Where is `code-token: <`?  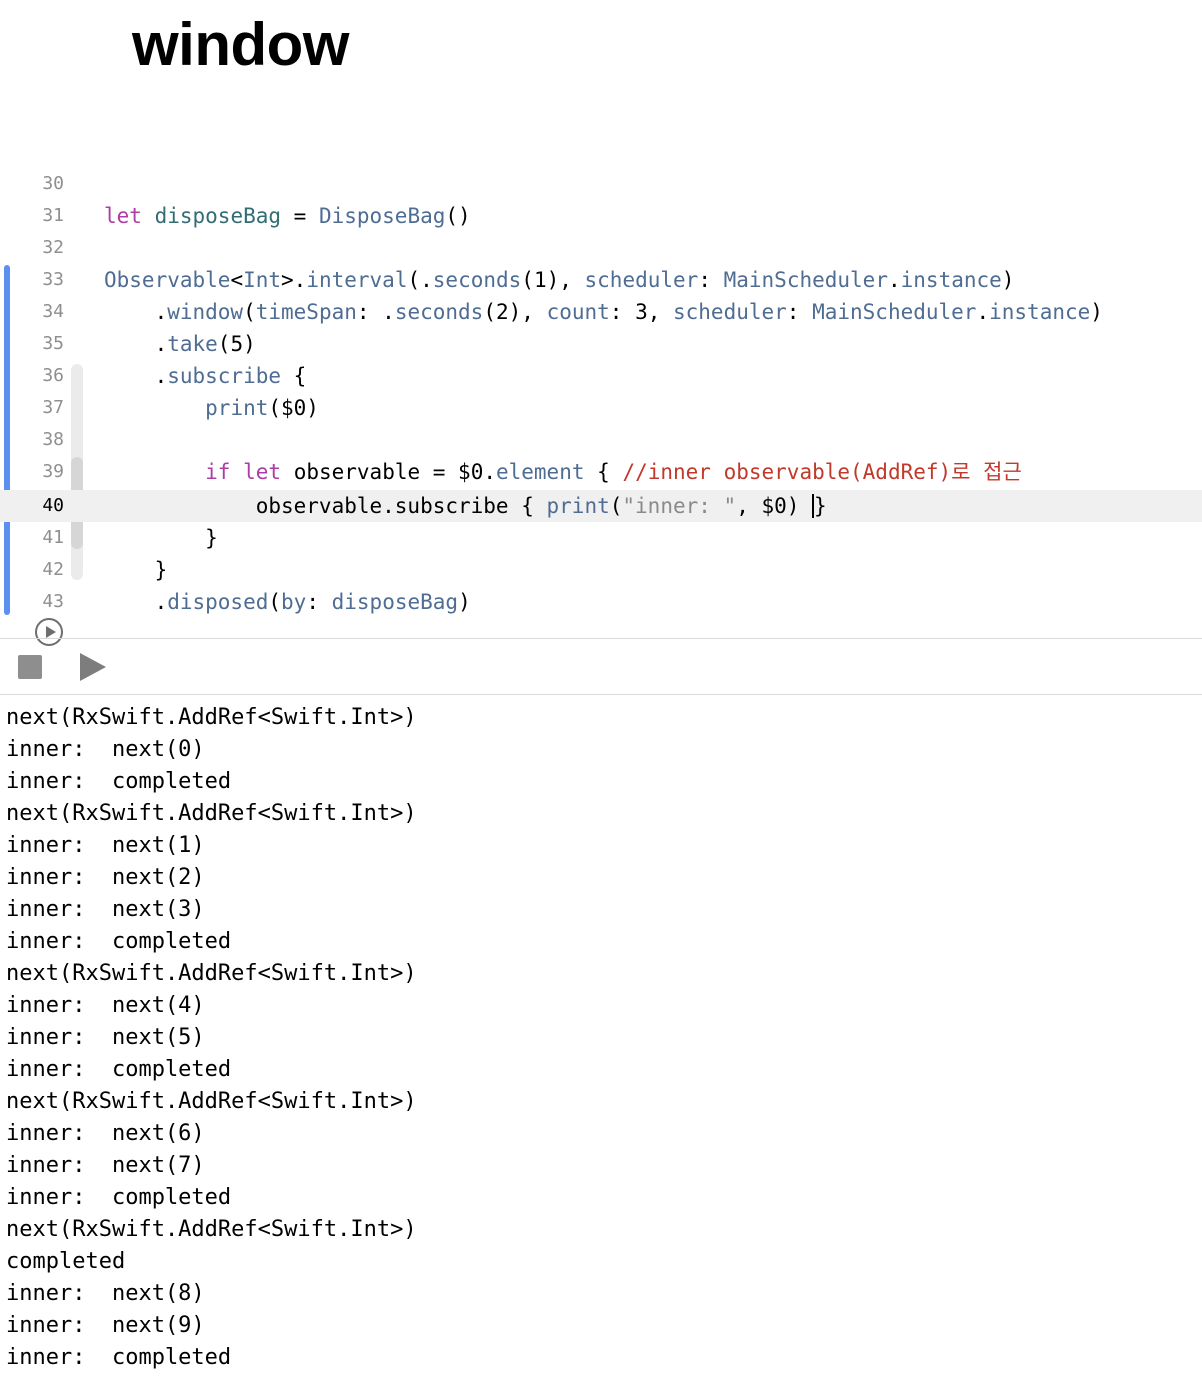 code-token: < is located at coordinates (237, 280).